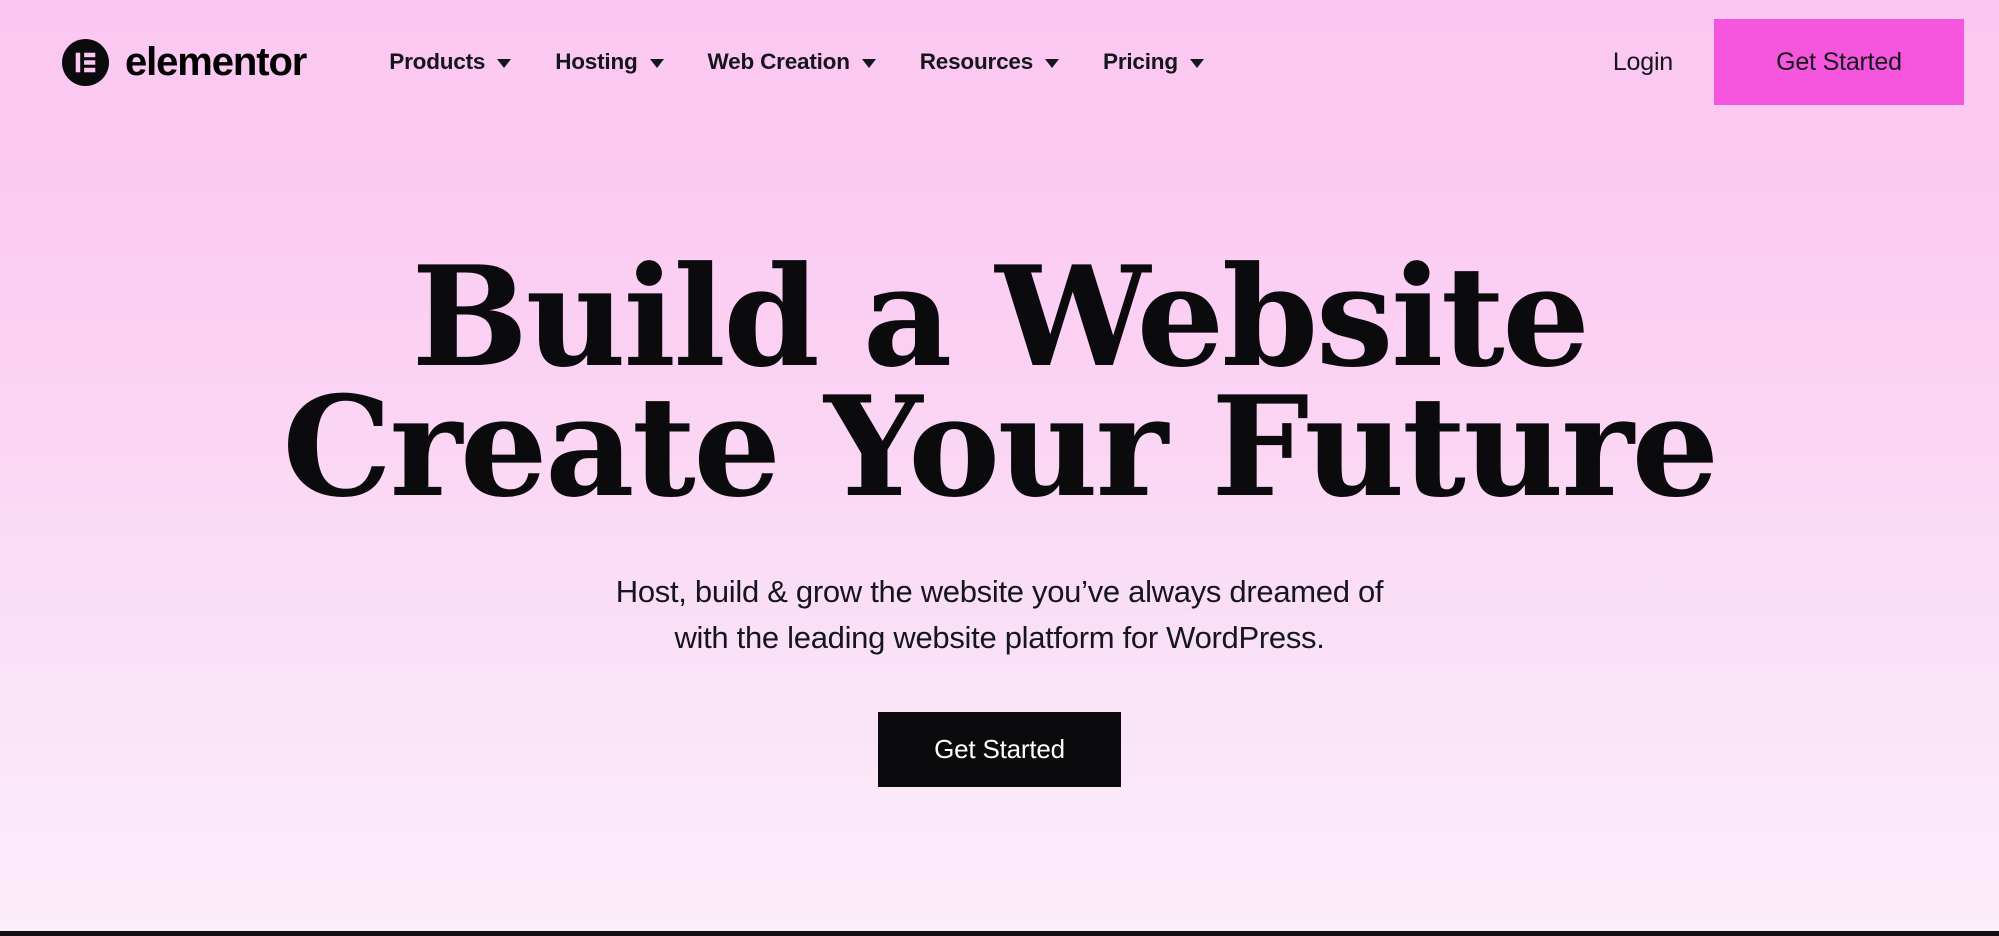  I want to click on nav-item-label: Products, so click(437, 61).